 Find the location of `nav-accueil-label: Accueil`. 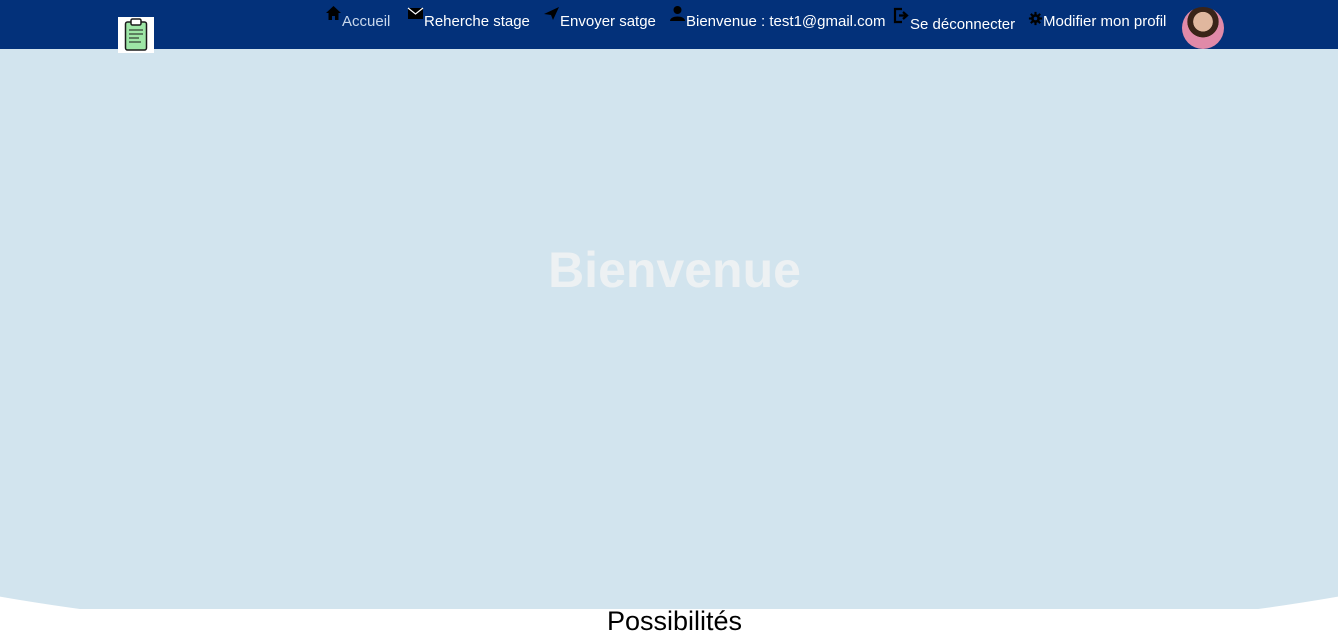

nav-accueil-label: Accueil is located at coordinates (366, 21).